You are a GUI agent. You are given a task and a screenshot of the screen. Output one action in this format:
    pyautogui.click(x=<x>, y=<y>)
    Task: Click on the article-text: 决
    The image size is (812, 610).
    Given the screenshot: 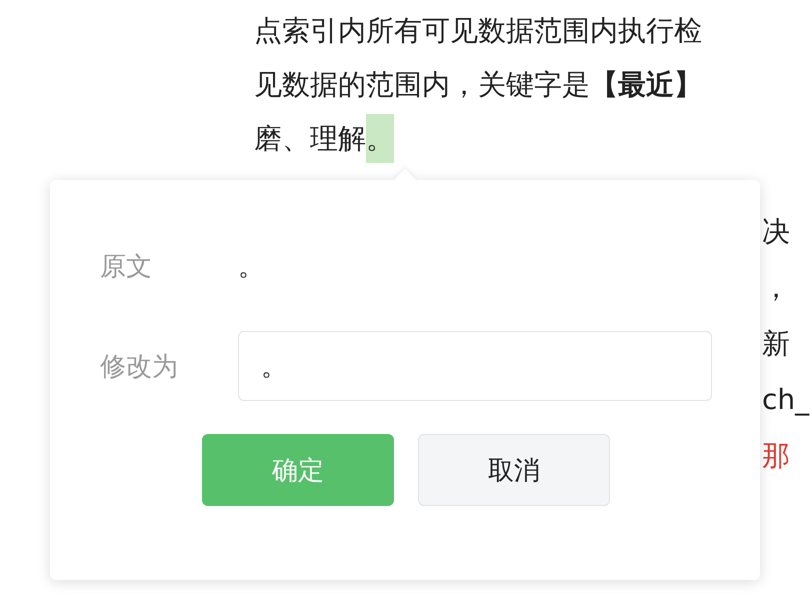 What is the action you would take?
    pyautogui.click(x=776, y=232)
    